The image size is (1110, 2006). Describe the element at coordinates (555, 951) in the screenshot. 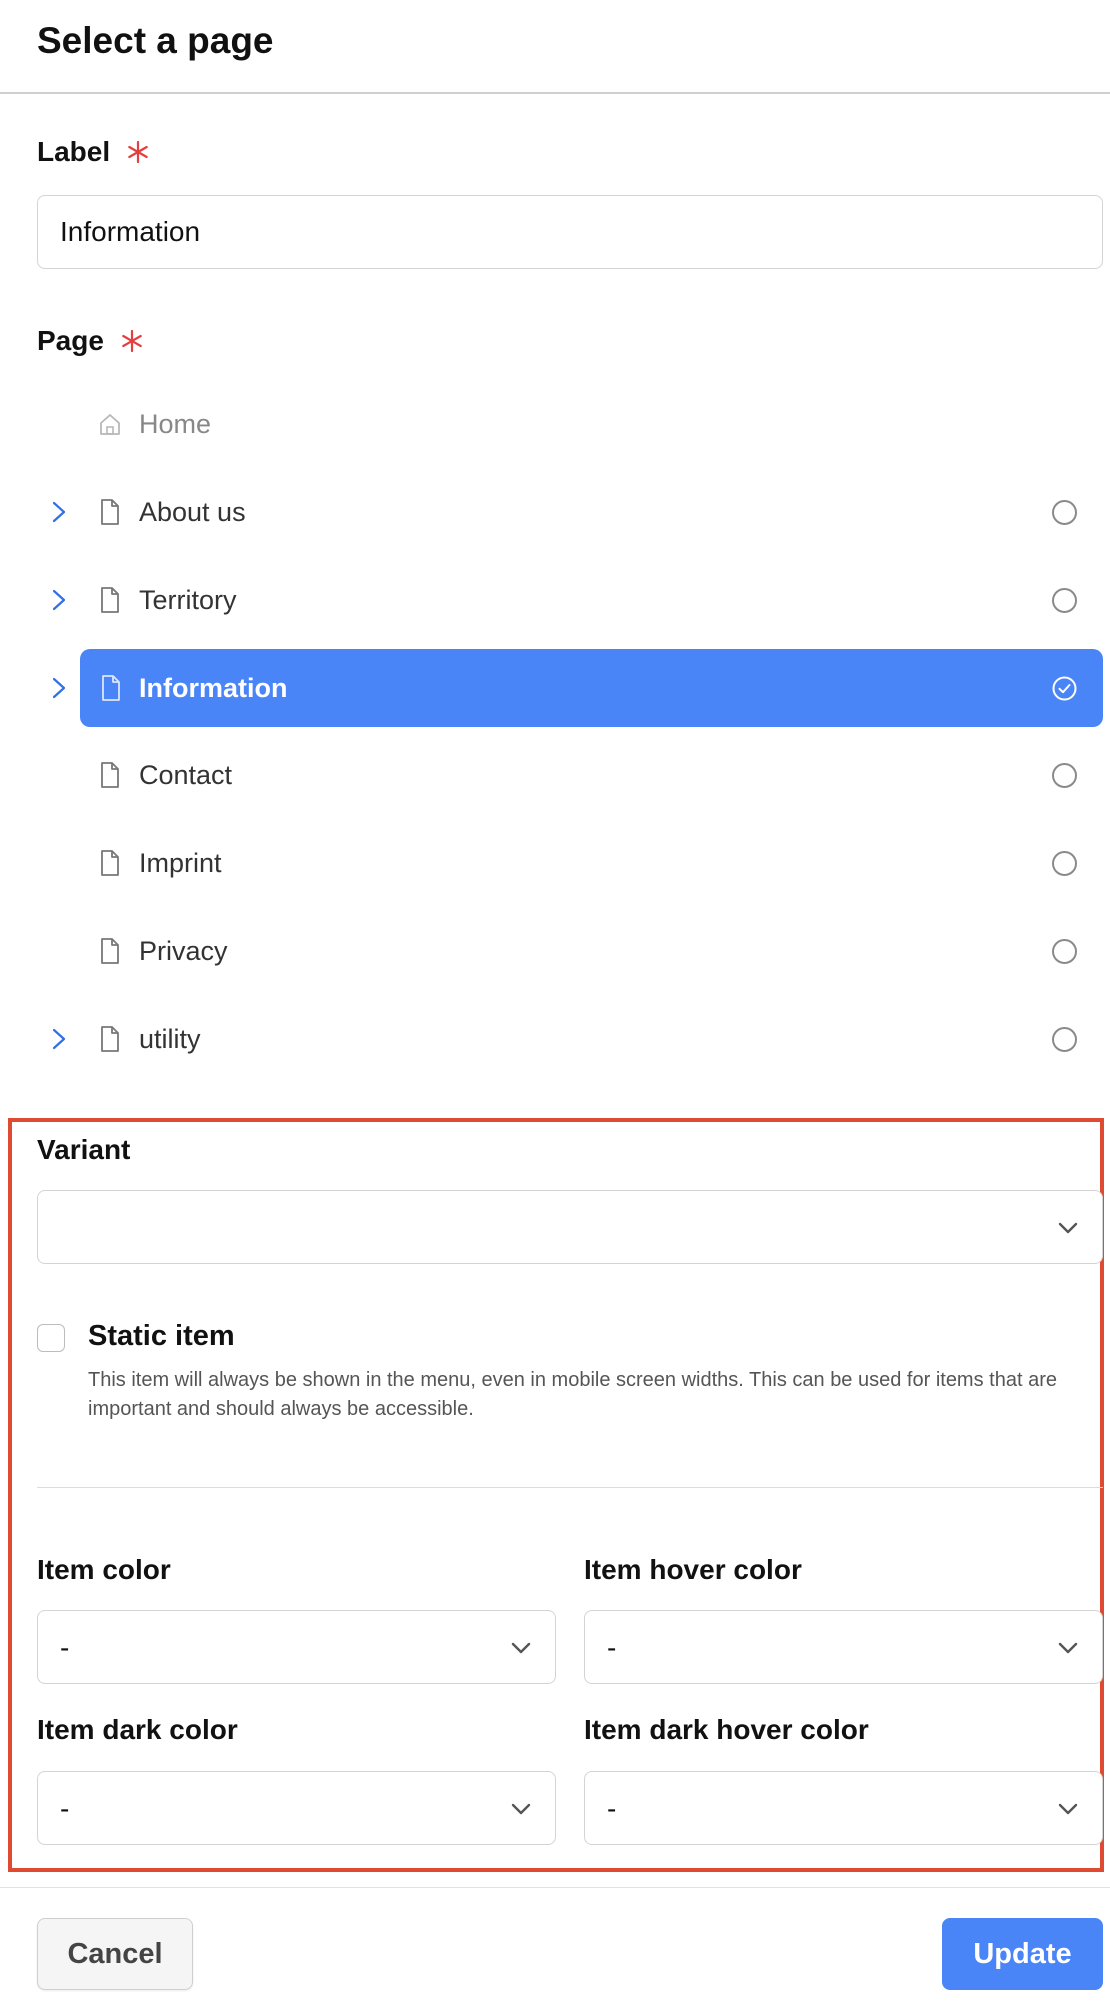

I see `tree-item-privacy: Privacy` at that location.